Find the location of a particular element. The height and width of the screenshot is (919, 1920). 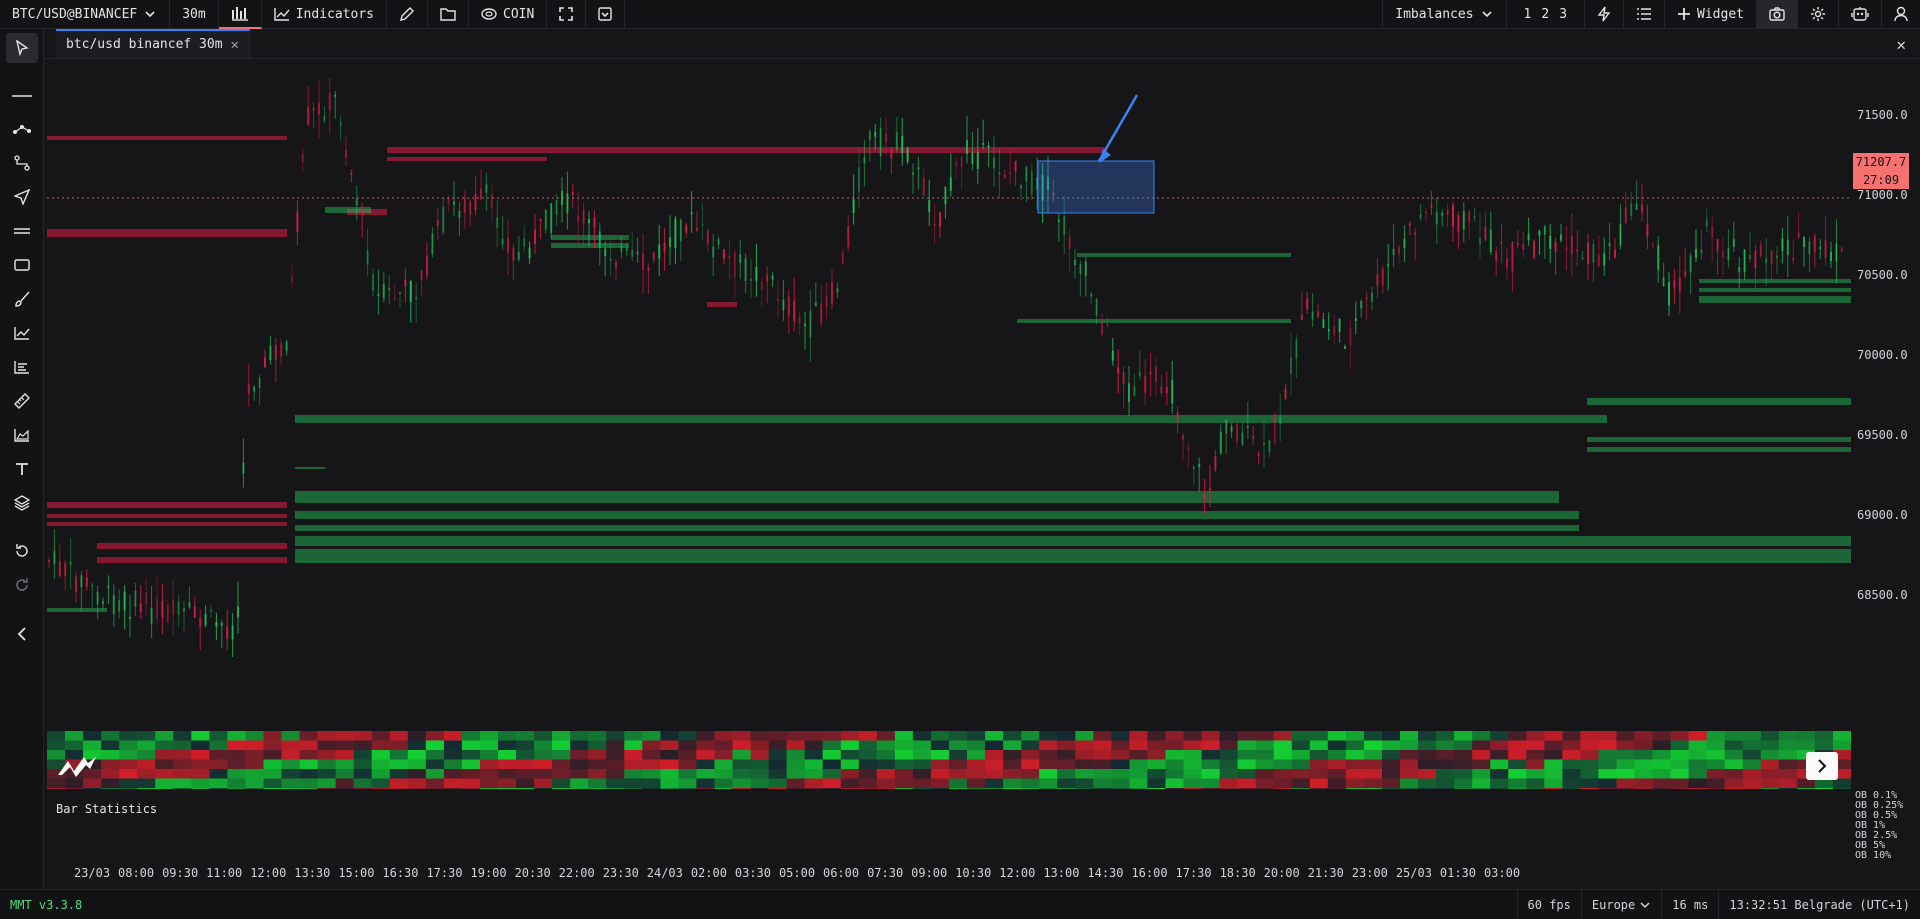

cursor-tool is located at coordinates (22, 48).